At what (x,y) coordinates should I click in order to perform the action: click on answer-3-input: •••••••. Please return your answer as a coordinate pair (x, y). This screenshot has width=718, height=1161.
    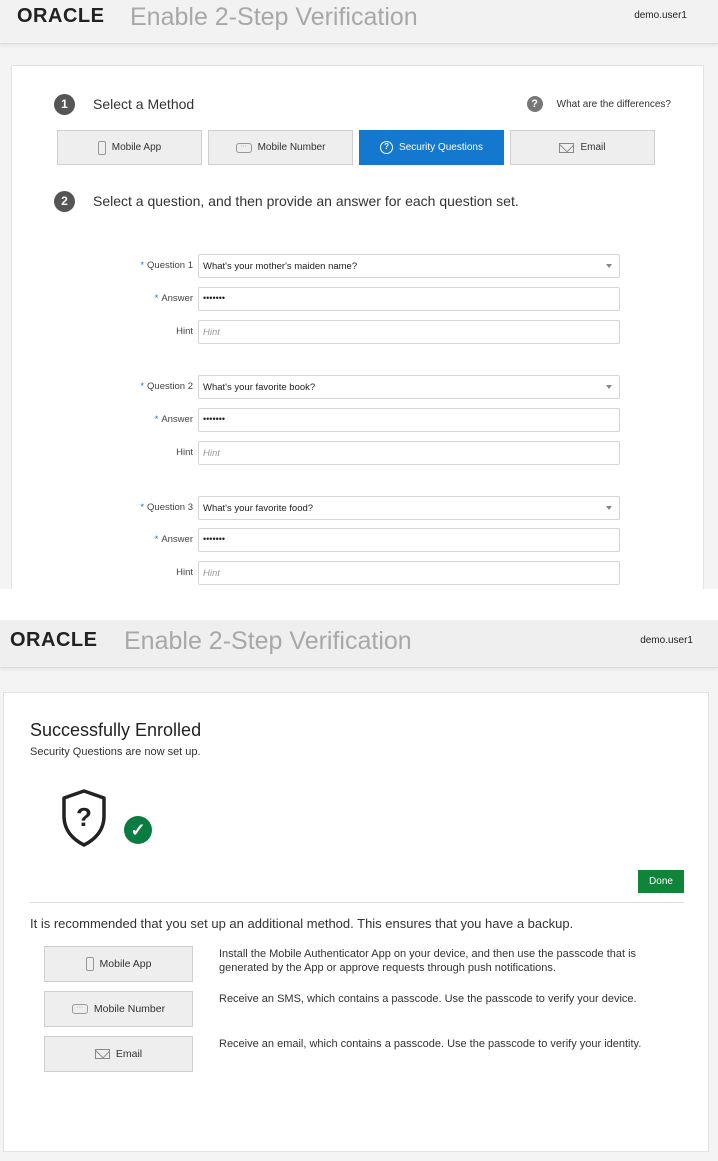
    Looking at the image, I should click on (409, 540).